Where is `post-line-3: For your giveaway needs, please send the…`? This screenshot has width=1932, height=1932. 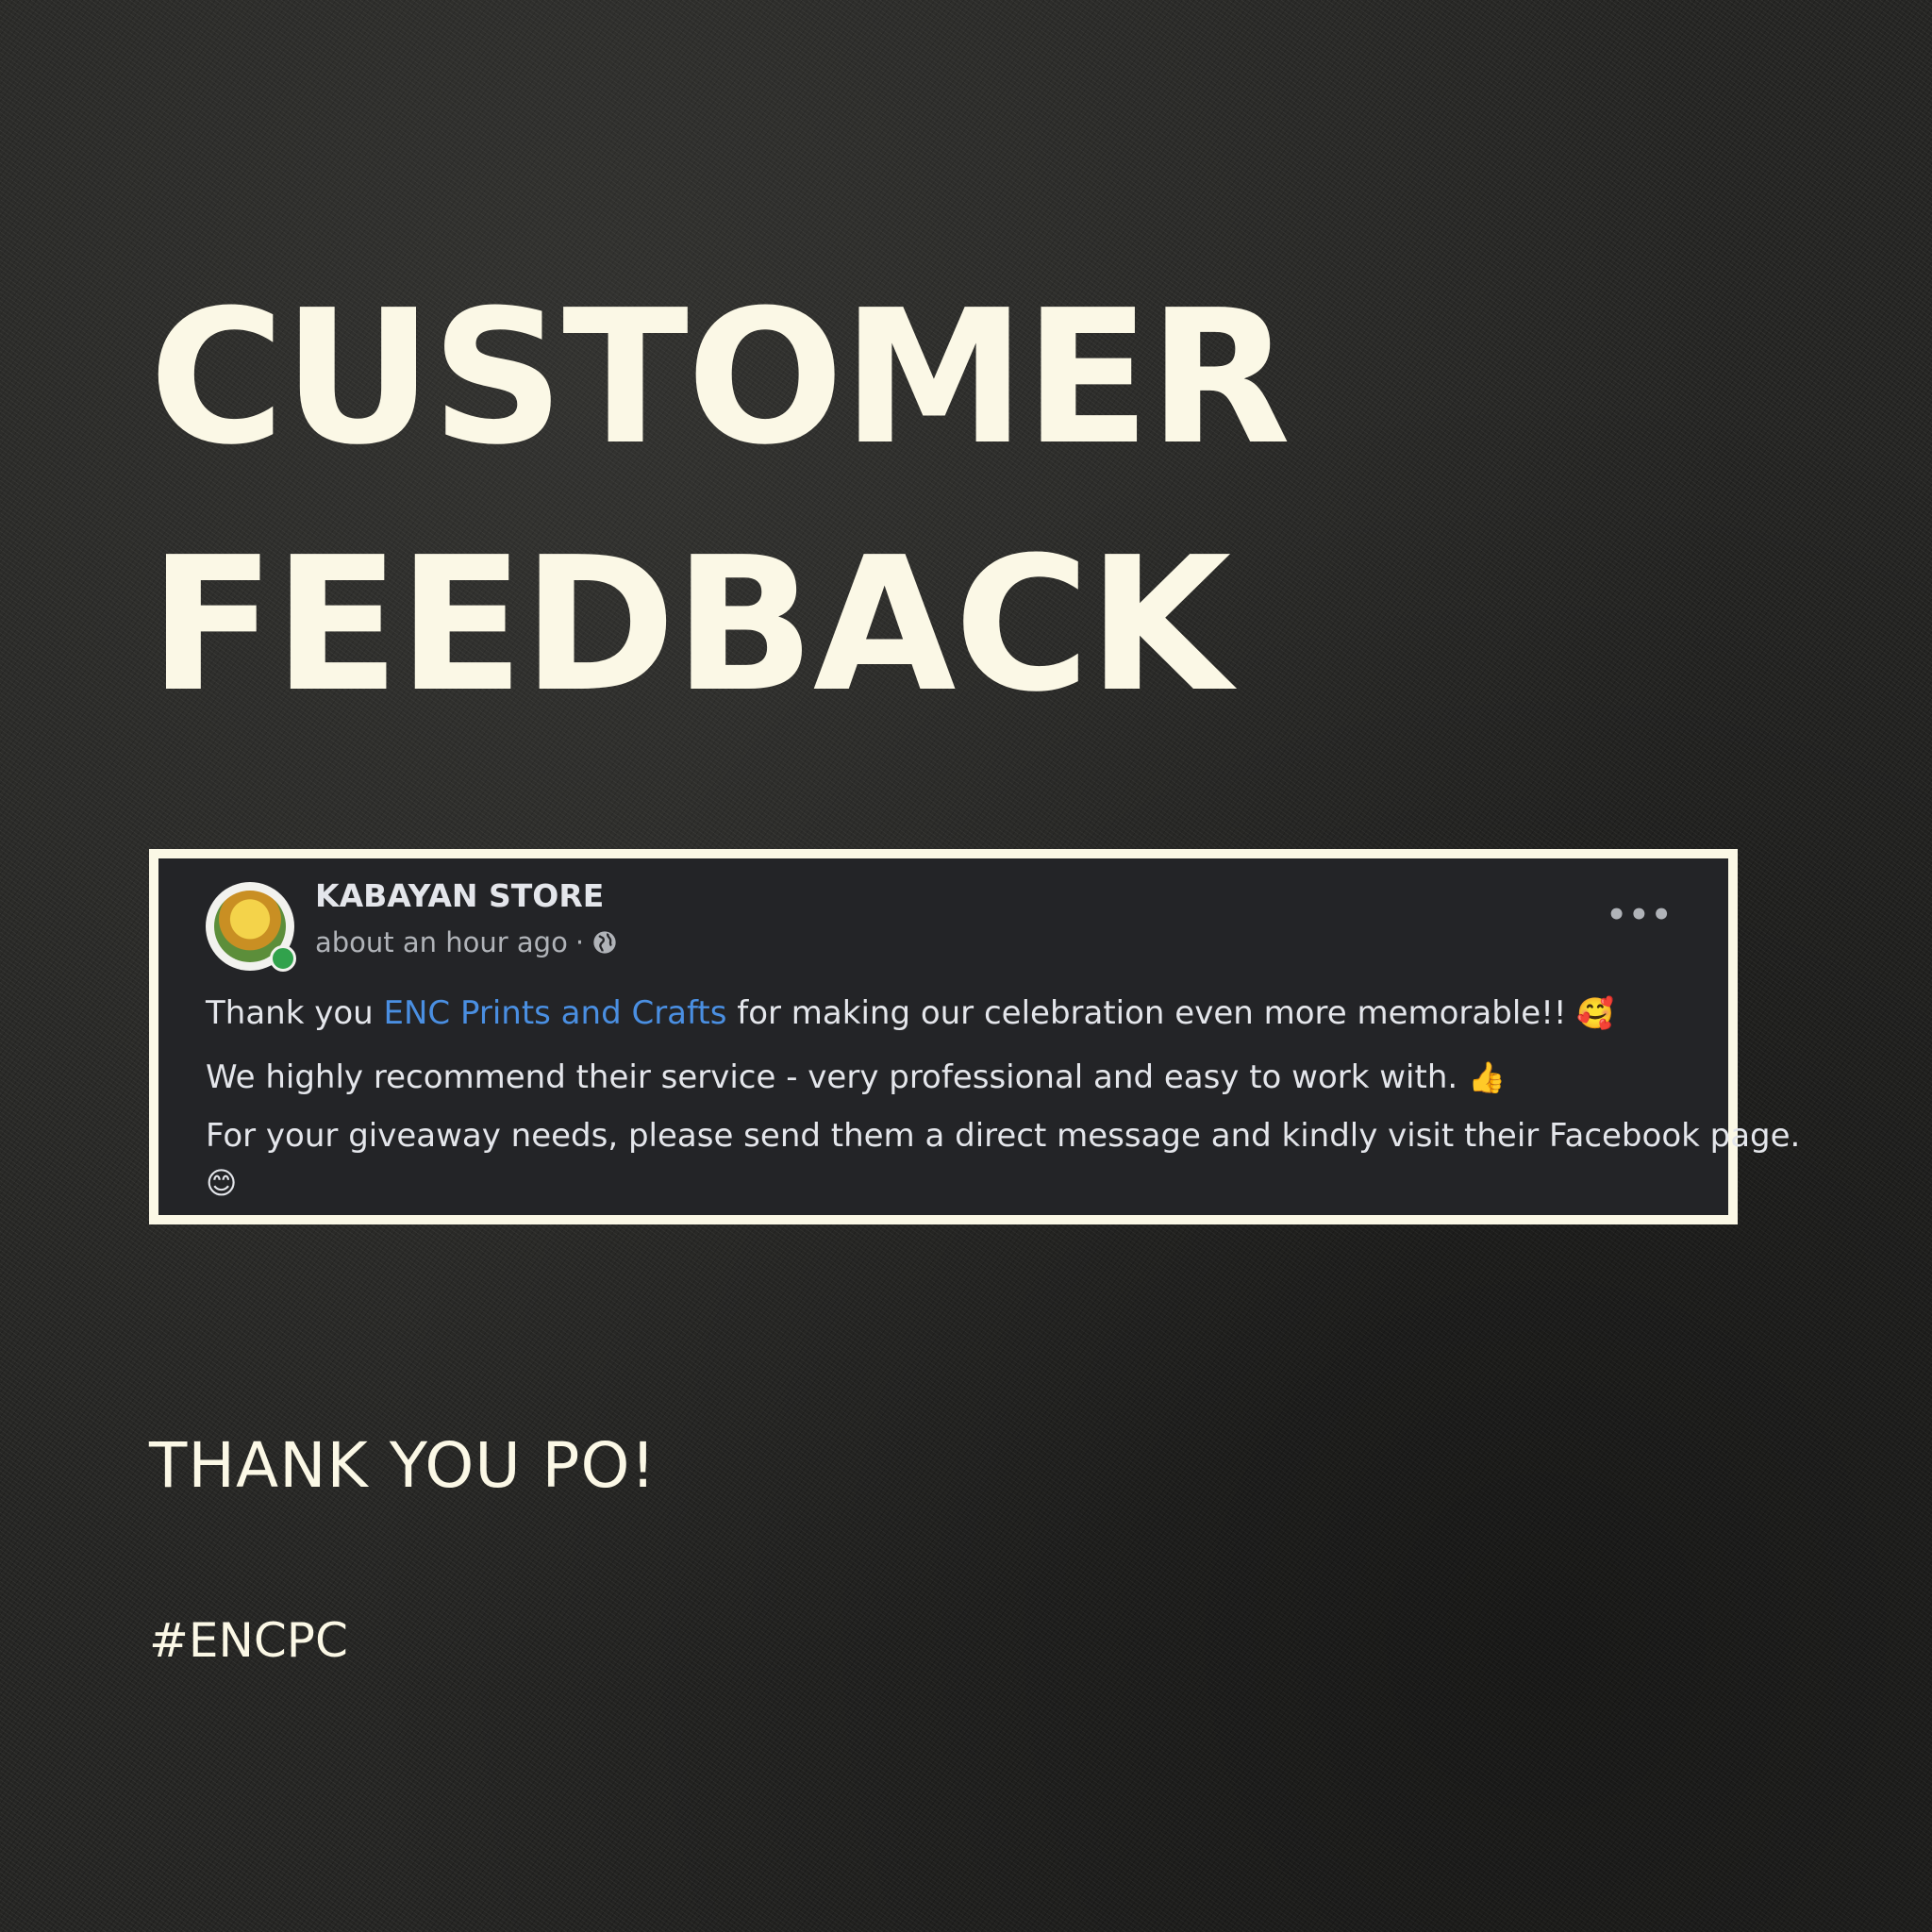 post-line-3: For your giveaway needs, please send the… is located at coordinates (1003, 1136).